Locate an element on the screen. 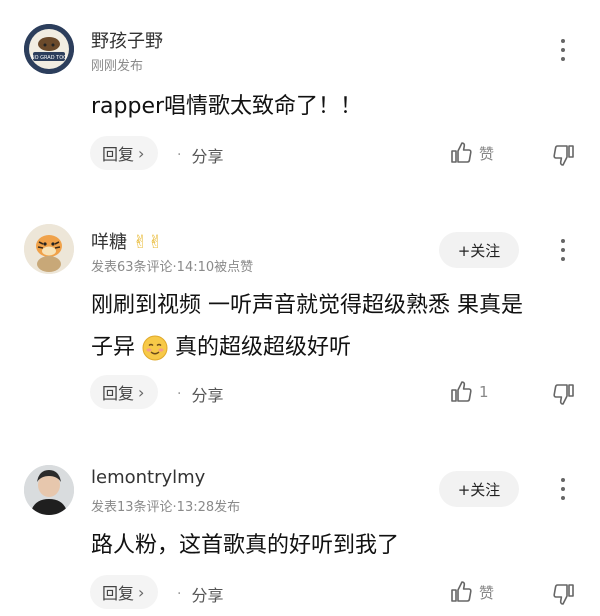 The height and width of the screenshot is (616, 600). username-text: 咩糖 is located at coordinates (109, 242).